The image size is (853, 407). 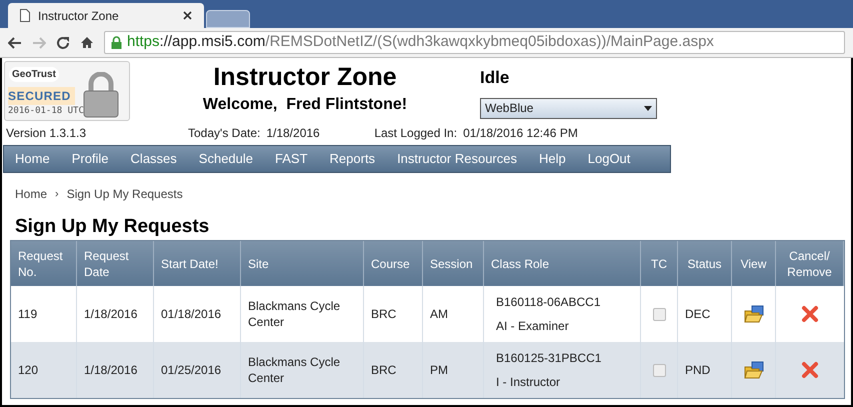 What do you see at coordinates (191, 370) in the screenshot?
I see `table-cell: 01/25/2016` at bounding box center [191, 370].